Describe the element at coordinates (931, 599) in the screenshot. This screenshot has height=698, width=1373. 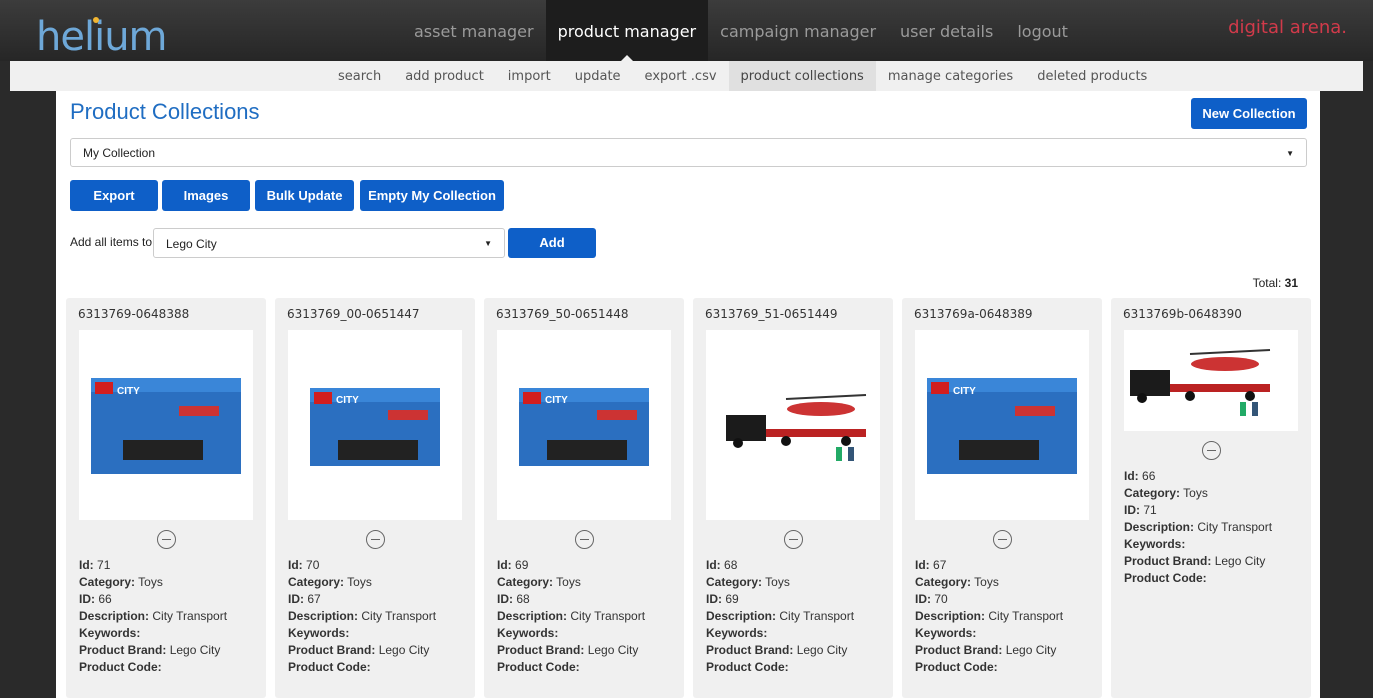
I see `meta-id-upper: ID: 70` at that location.